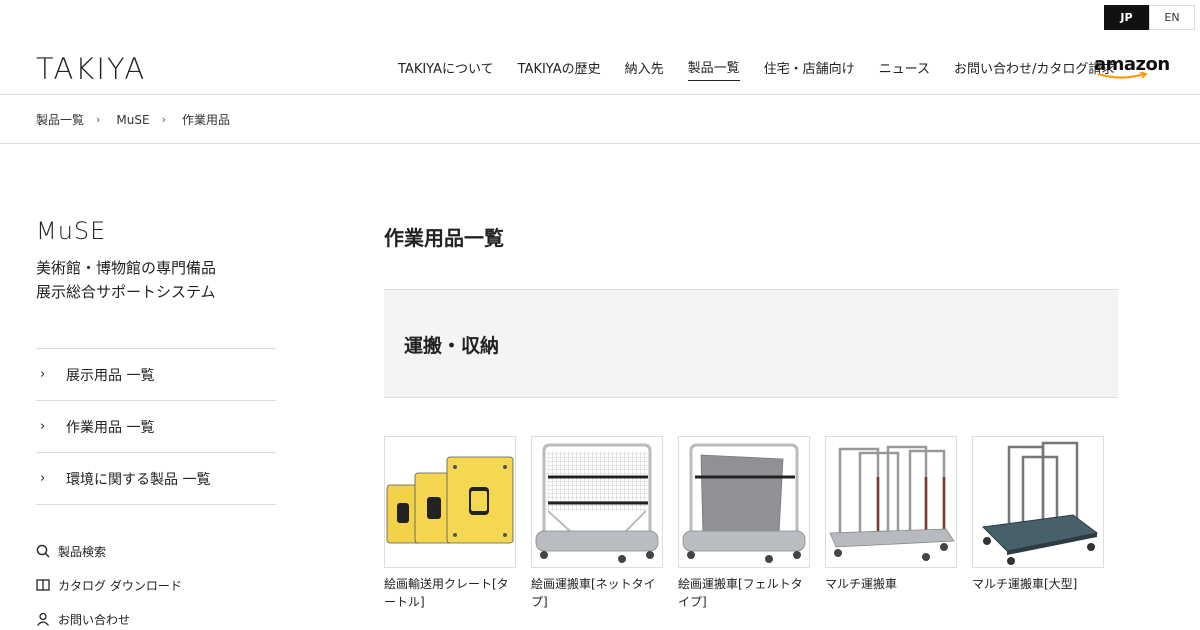 Image resolution: width=1200 pixels, height=630 pixels. I want to click on breadcrumb-current: 作業用品, so click(206, 120).